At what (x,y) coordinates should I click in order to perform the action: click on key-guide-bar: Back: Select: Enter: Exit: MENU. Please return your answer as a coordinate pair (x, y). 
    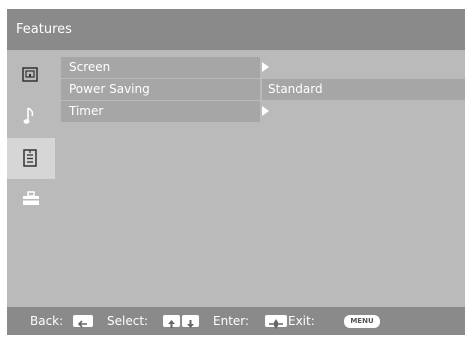
    Looking at the image, I should click on (236, 321).